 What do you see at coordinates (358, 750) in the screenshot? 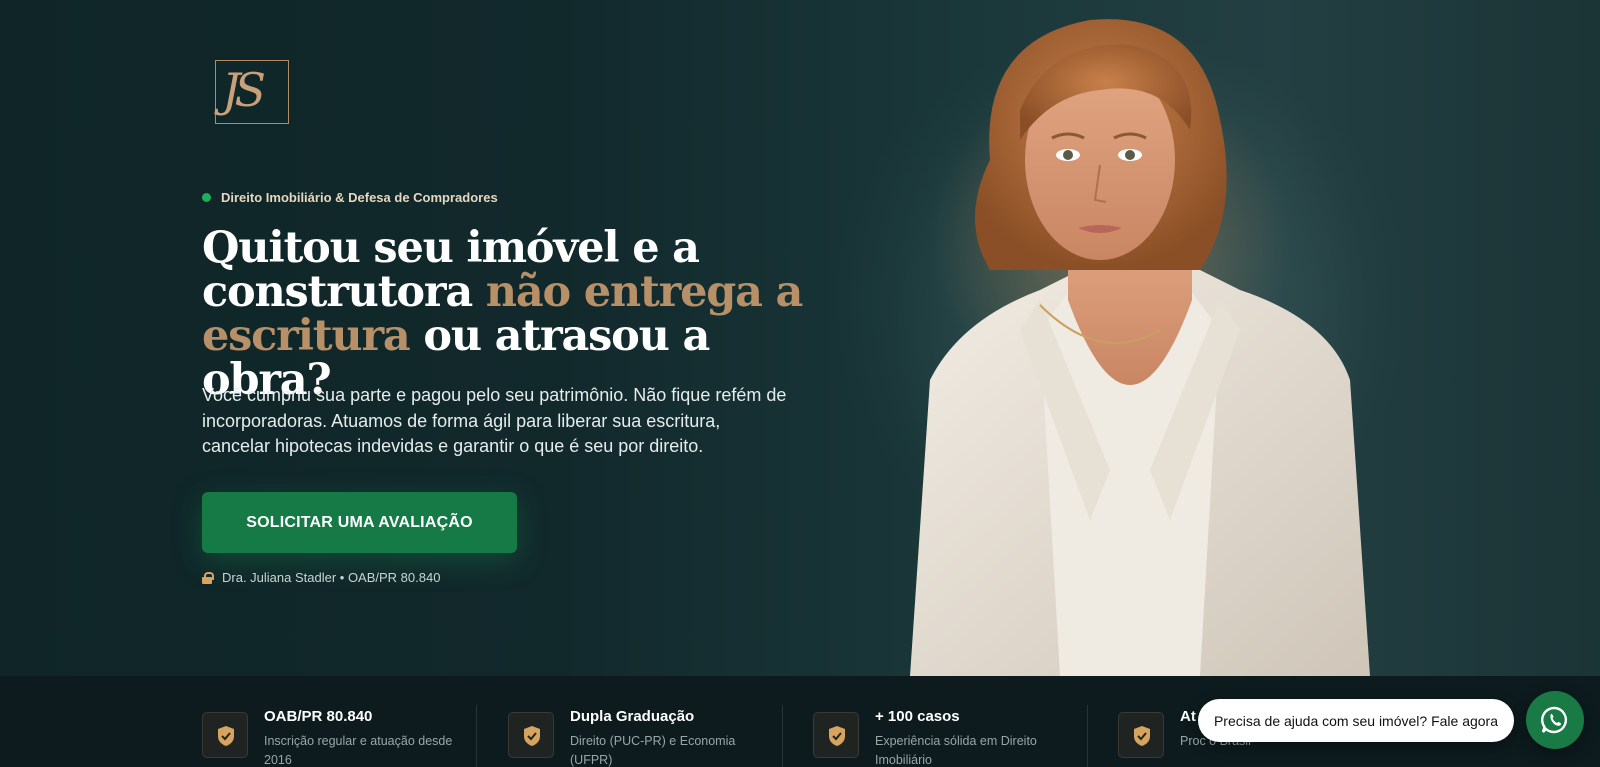
I see `stat-description: Inscrição regular e atuação desde 2016` at bounding box center [358, 750].